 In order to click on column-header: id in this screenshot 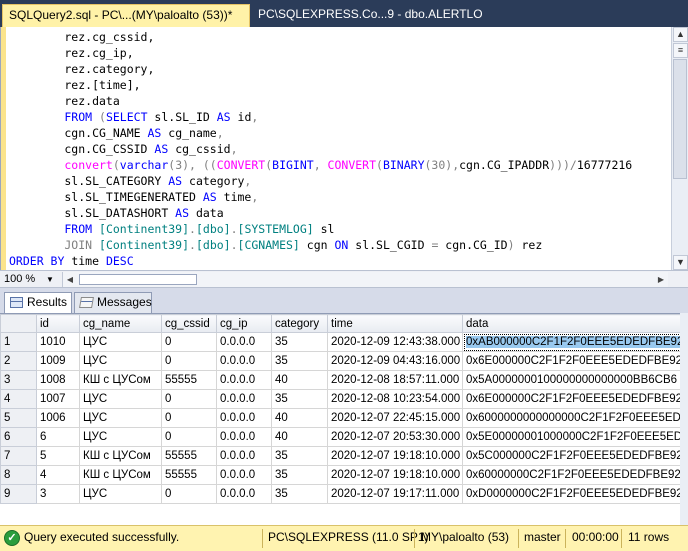, I will do `click(58, 323)`.